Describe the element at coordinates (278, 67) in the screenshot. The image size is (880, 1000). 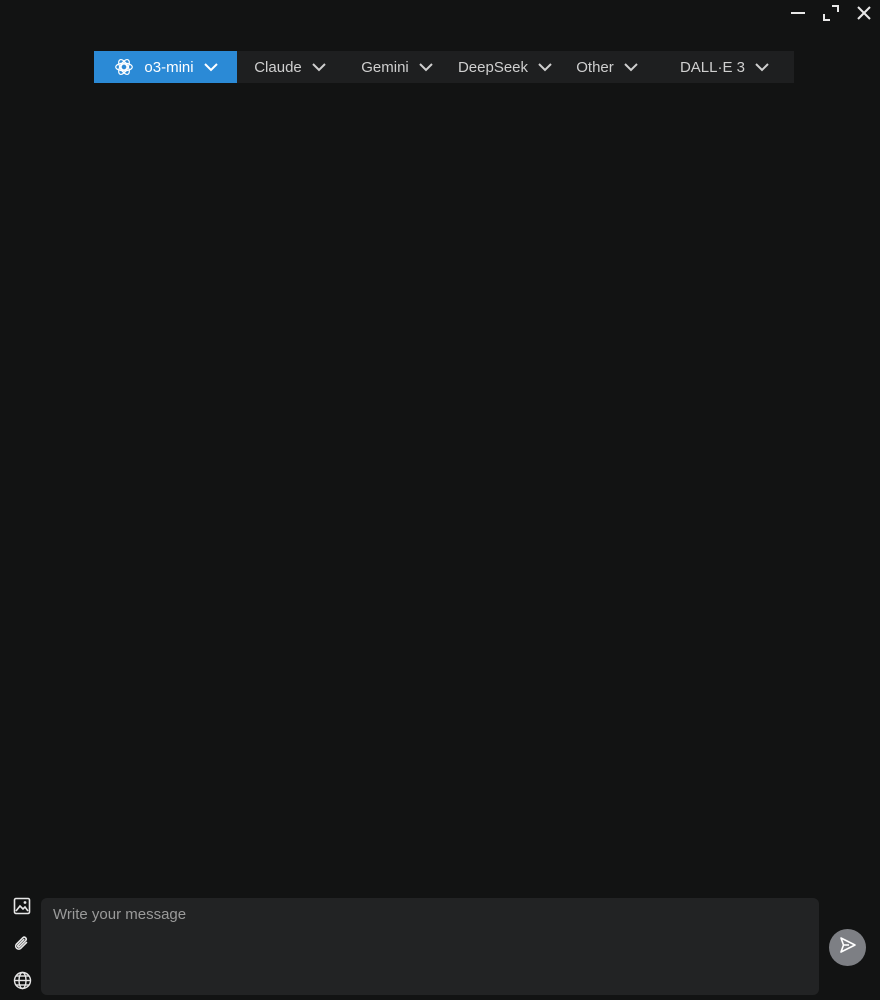
I see `model-tab-label: Claude` at that location.